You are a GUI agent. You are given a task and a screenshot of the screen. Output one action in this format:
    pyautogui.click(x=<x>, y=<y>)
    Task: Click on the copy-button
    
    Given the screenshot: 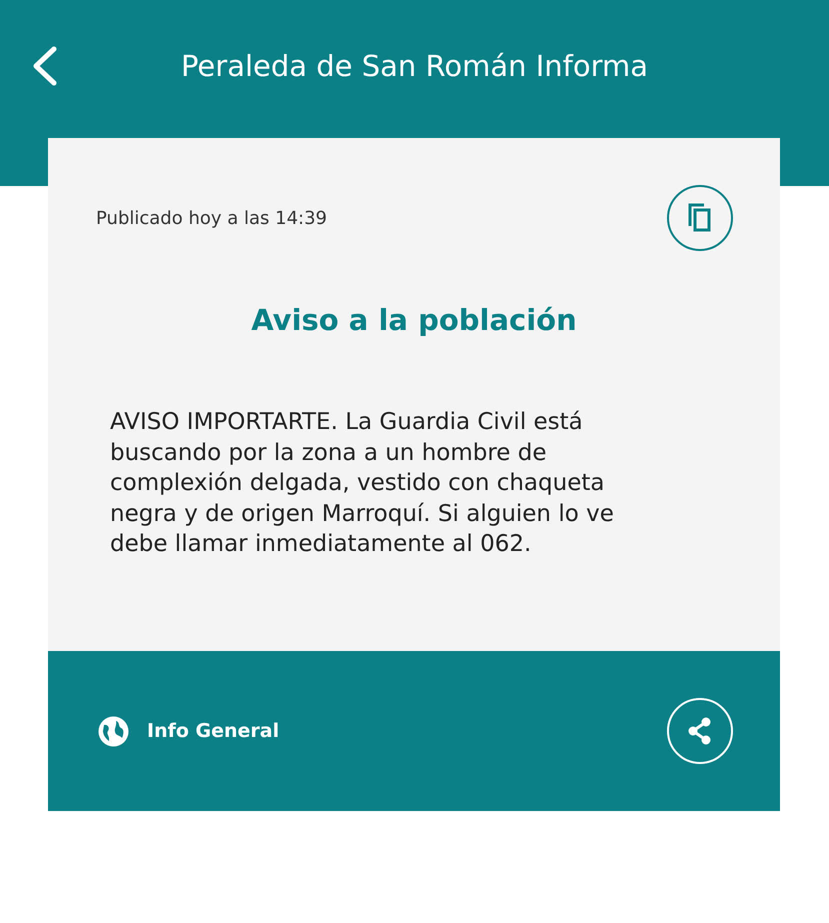 What is the action you would take?
    pyautogui.click(x=700, y=218)
    